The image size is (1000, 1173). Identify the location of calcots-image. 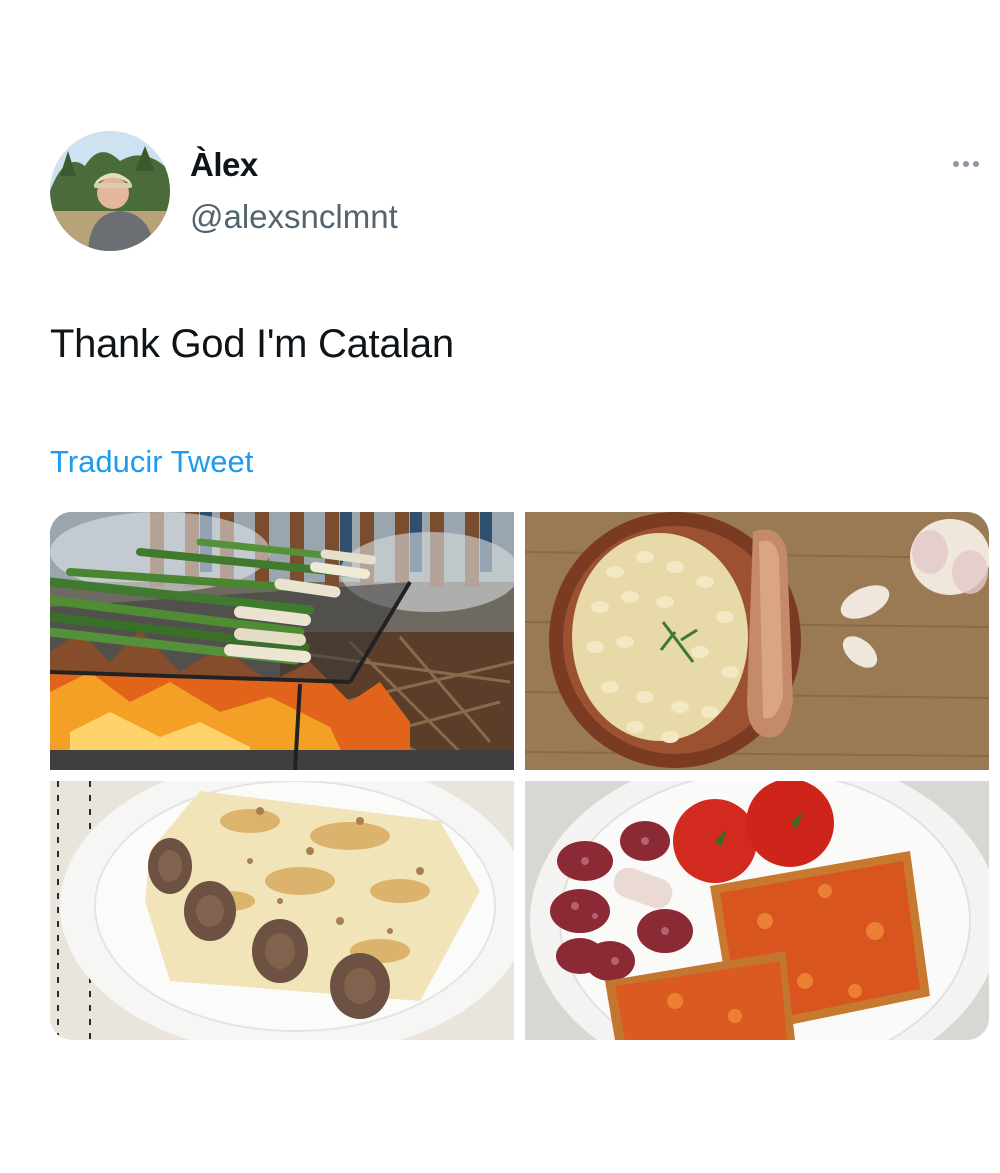
(282, 641).